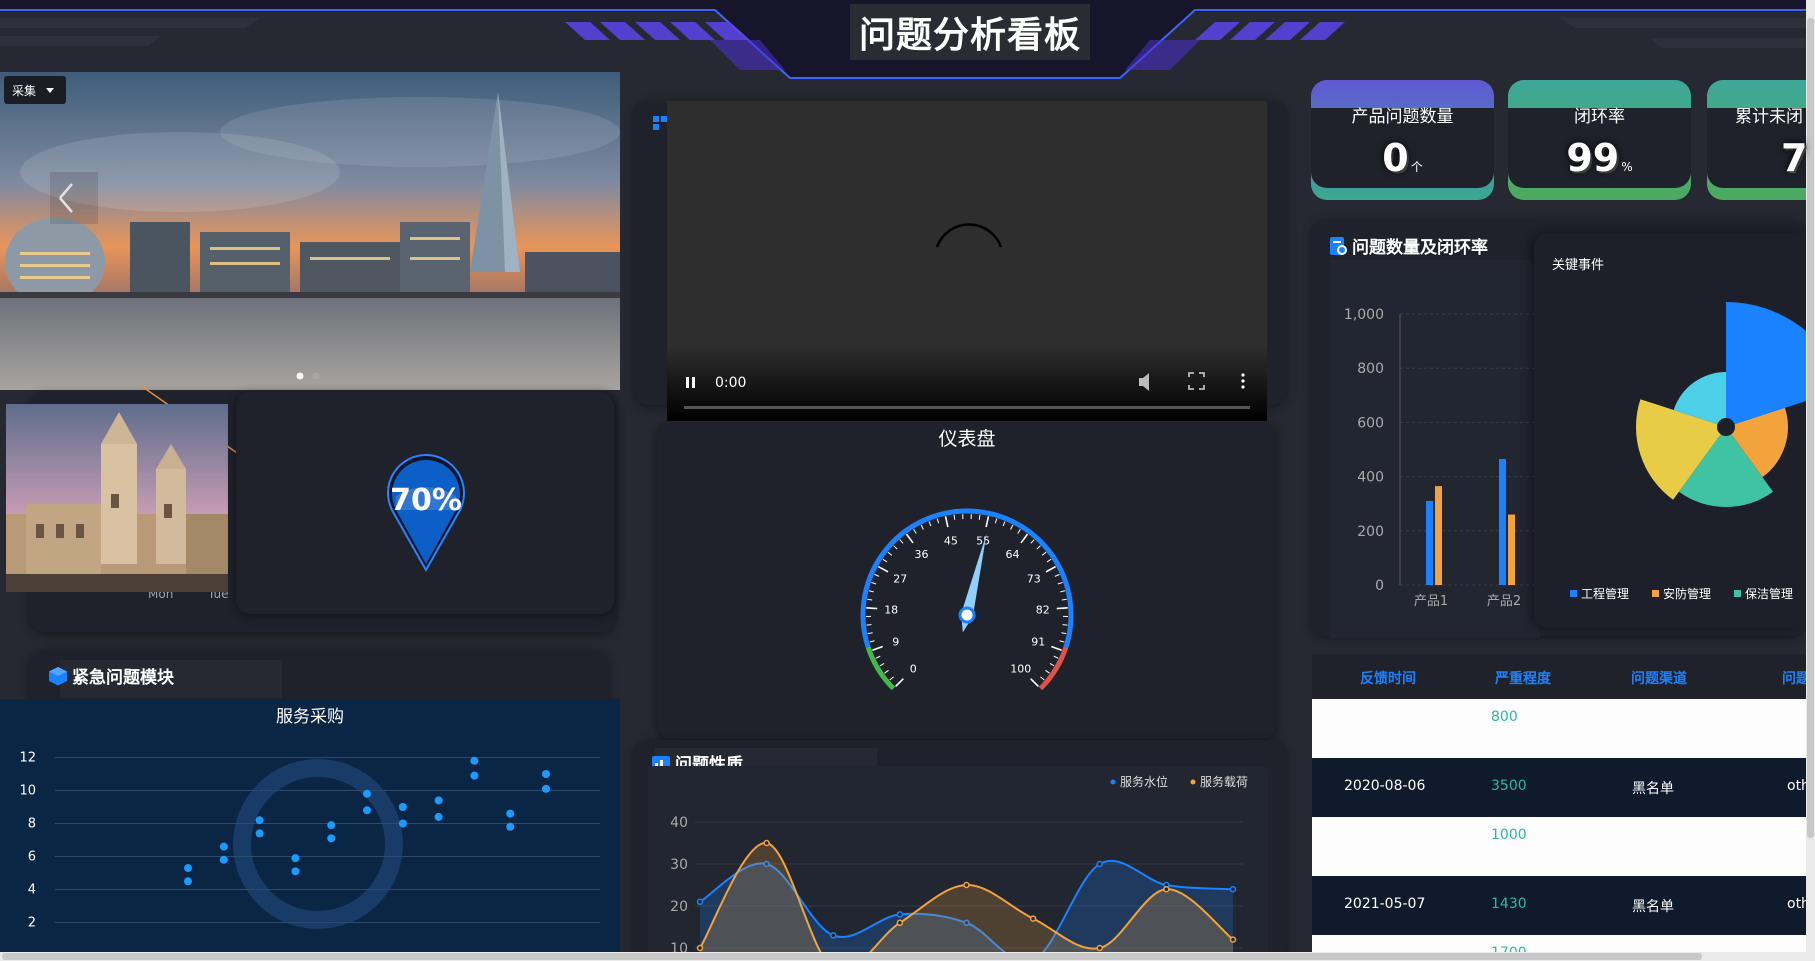  I want to click on kpi-card-close-rate: 闭环率 99%, so click(1599, 140).